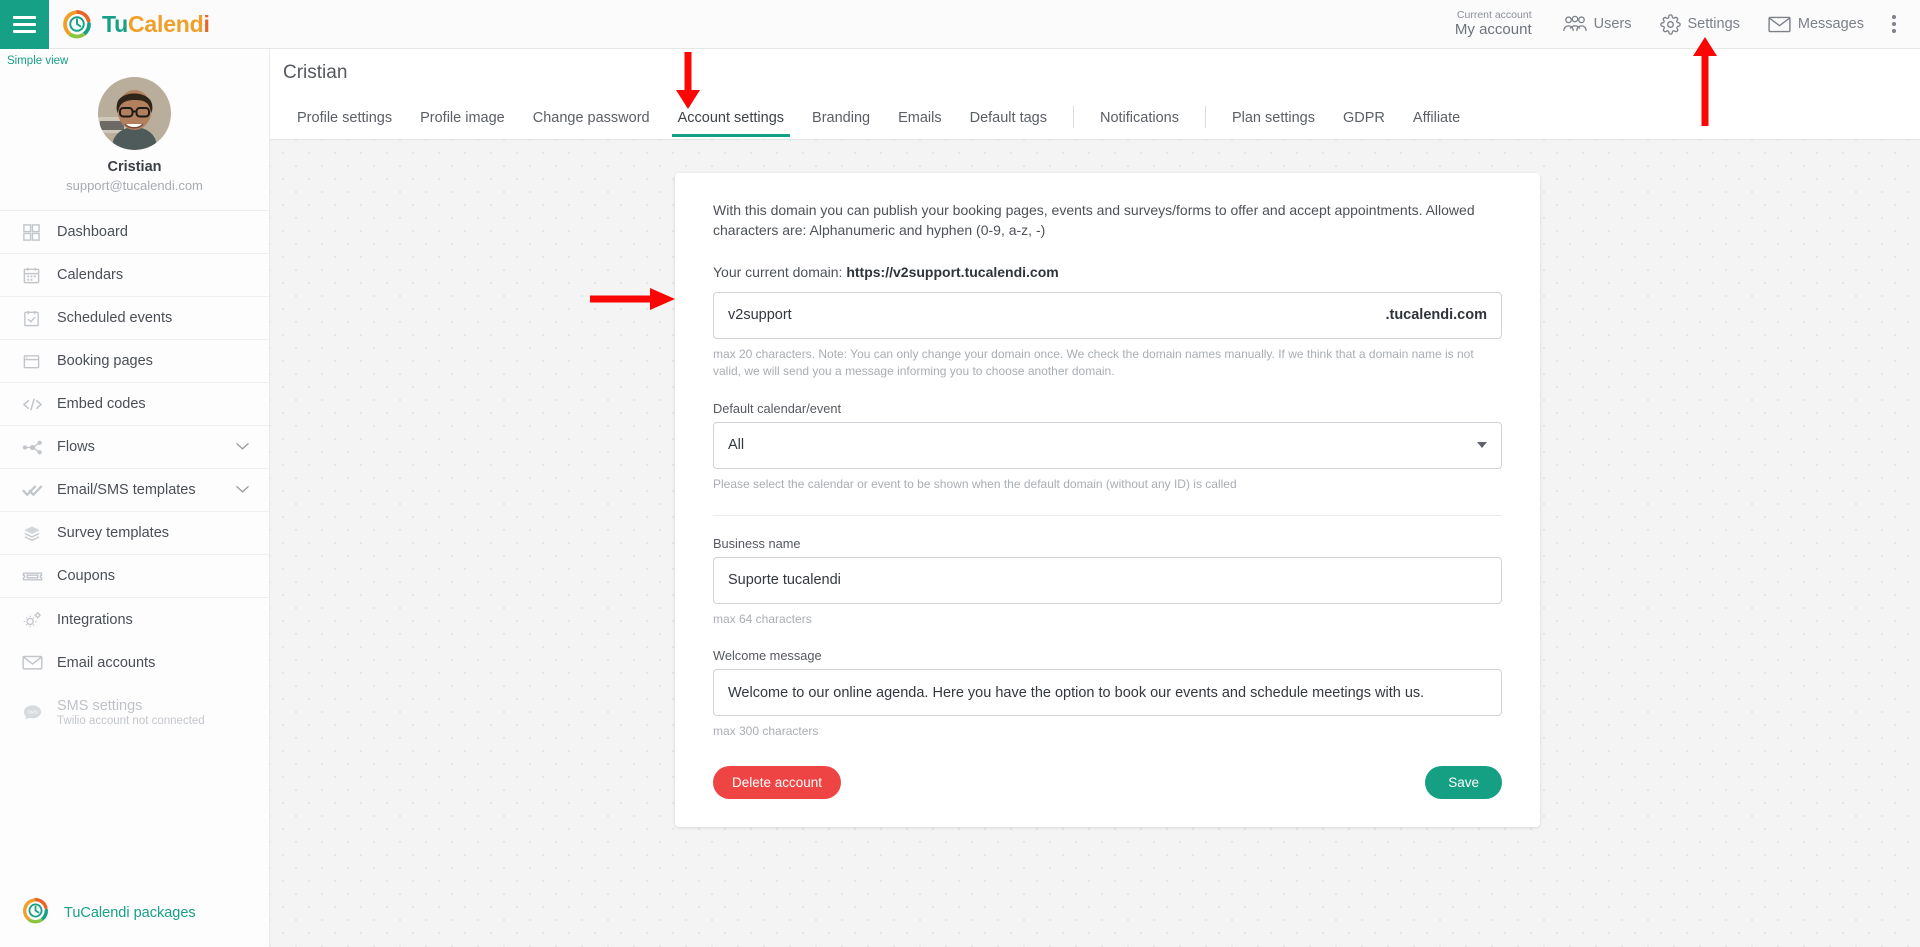 The width and height of the screenshot is (1920, 947). I want to click on sidebar-item-label: SMS settings, so click(100, 705).